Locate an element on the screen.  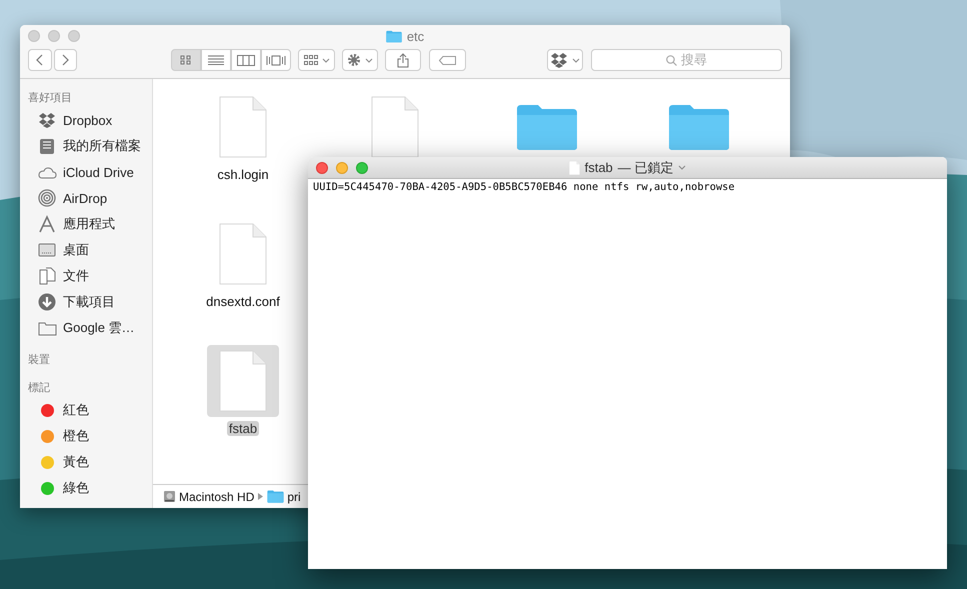
close-button is located at coordinates (322, 168).